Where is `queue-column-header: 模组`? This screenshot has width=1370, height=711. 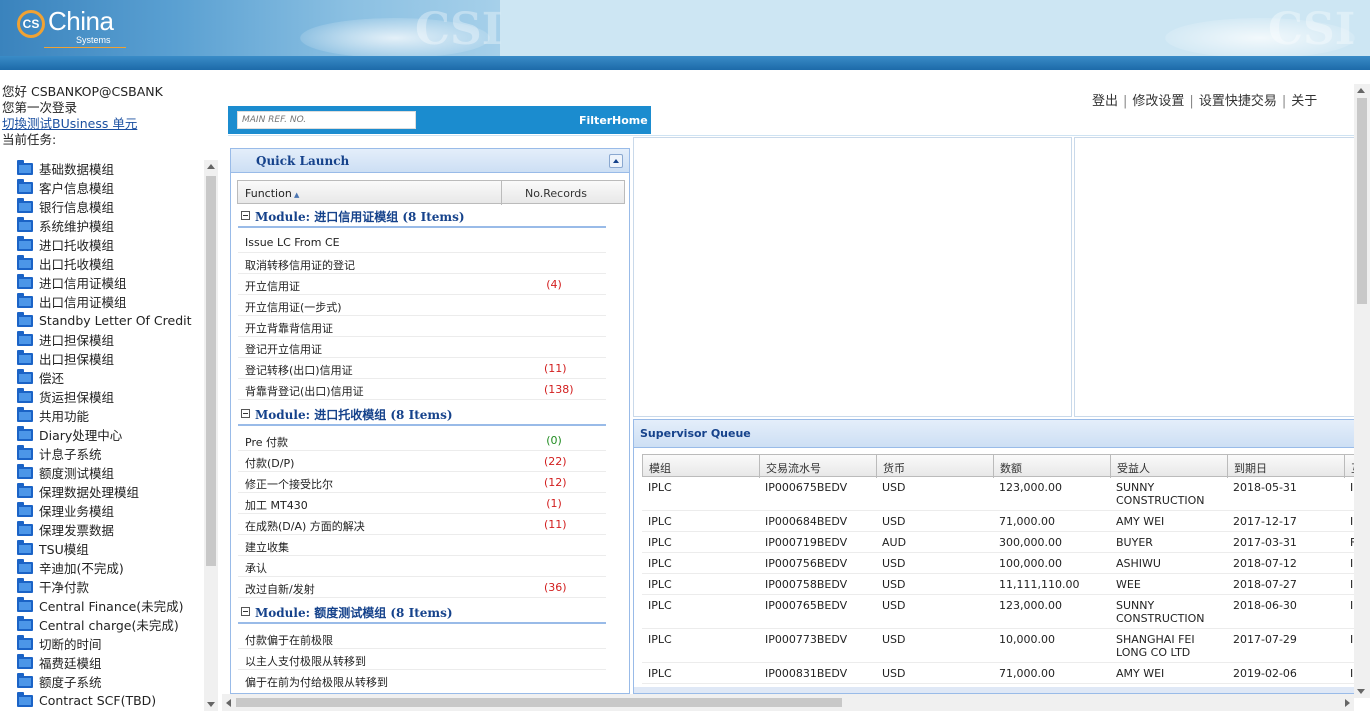 queue-column-header: 模组 is located at coordinates (660, 468).